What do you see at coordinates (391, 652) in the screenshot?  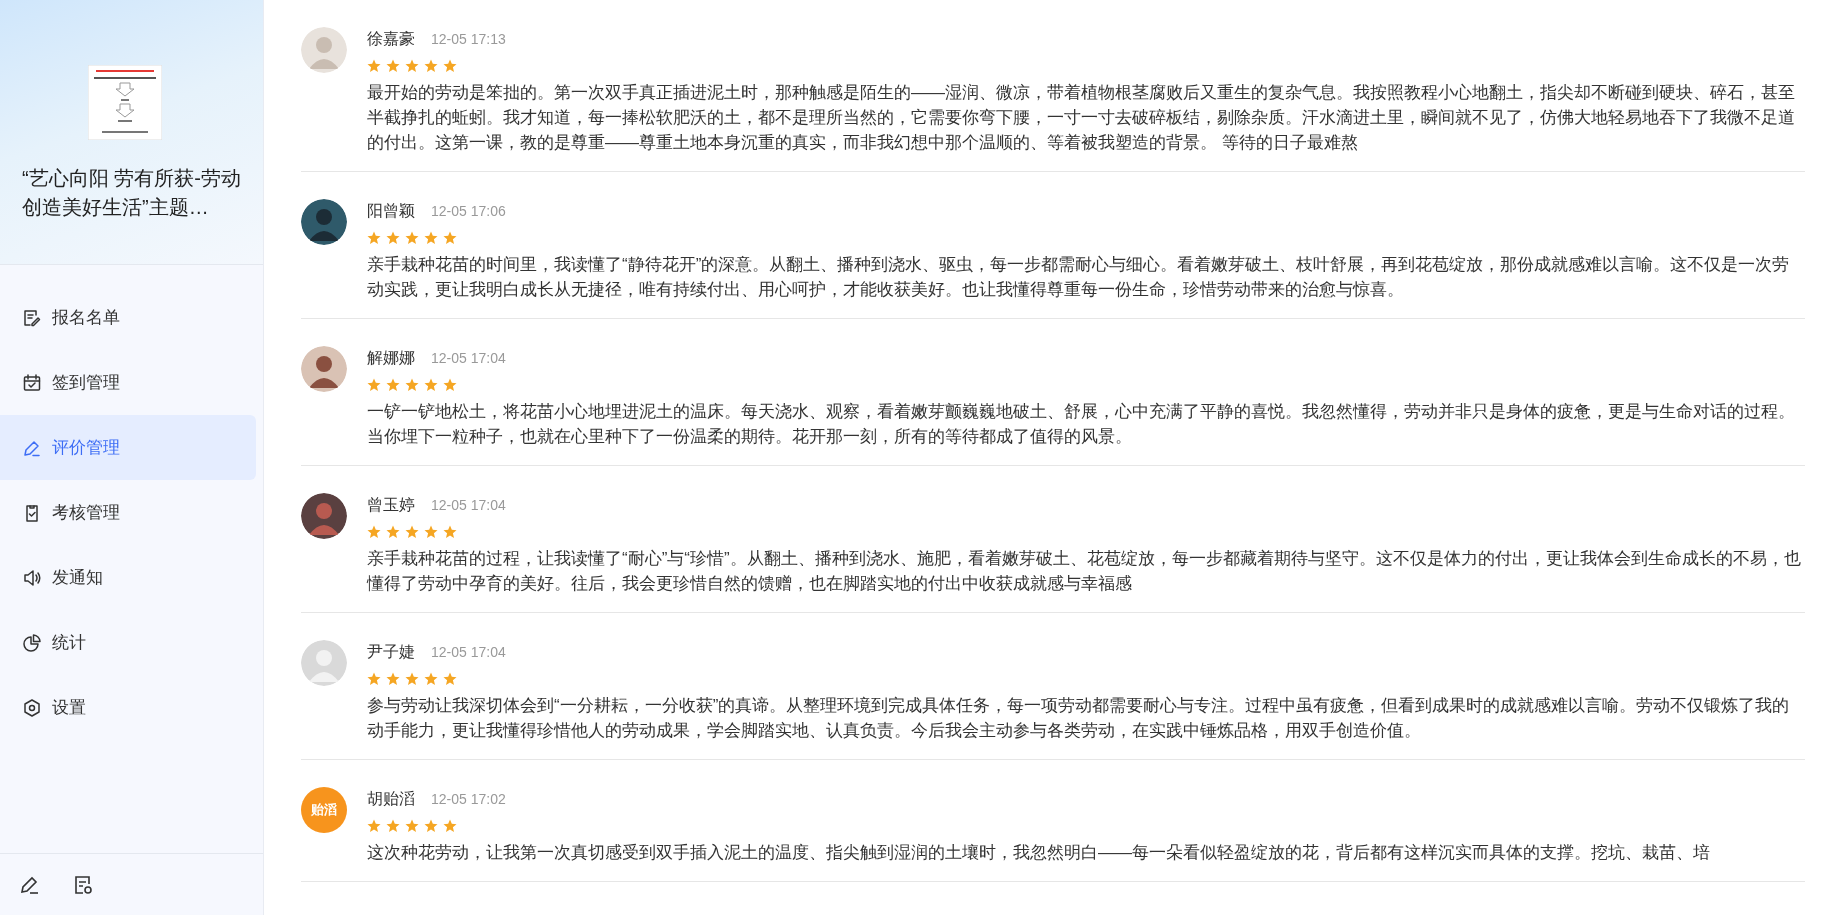 I see `user-name: 尹子婕` at bounding box center [391, 652].